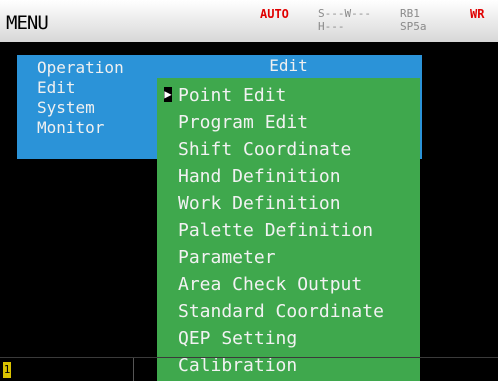 The image size is (498, 381). I want to click on menu-item-palette-definition: Palette Definition, so click(273, 230).